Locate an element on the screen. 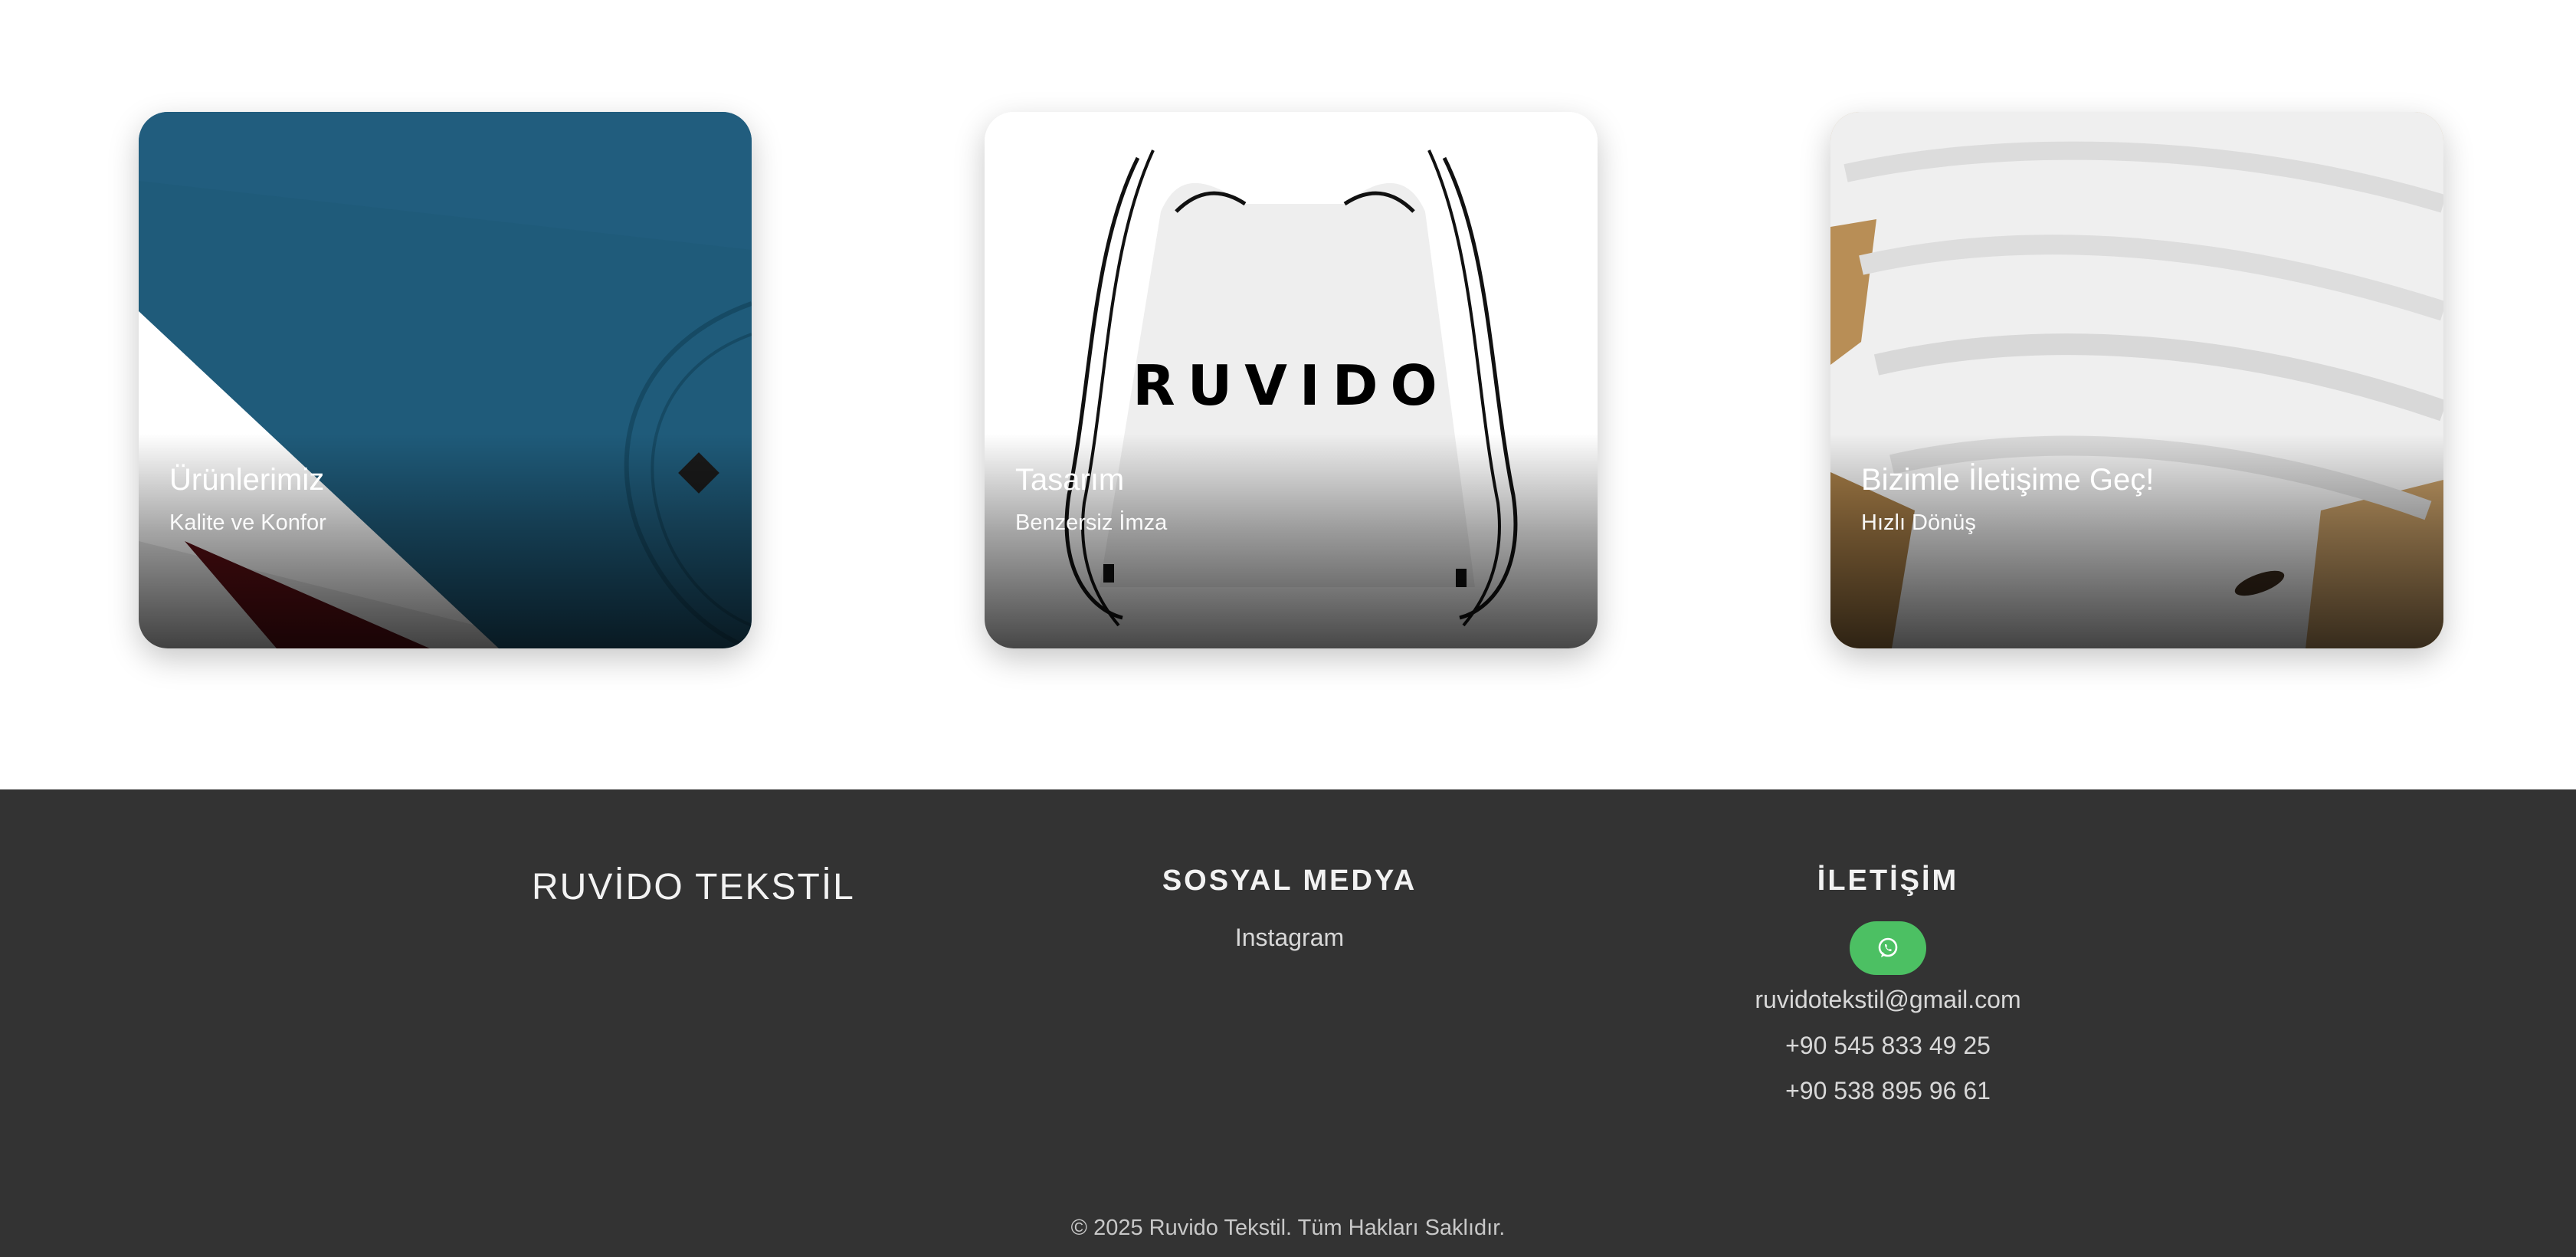 The image size is (2576, 1257). card-contact: Bizimle İletişime Geç! Hızlı Dönüş is located at coordinates (2136, 380).